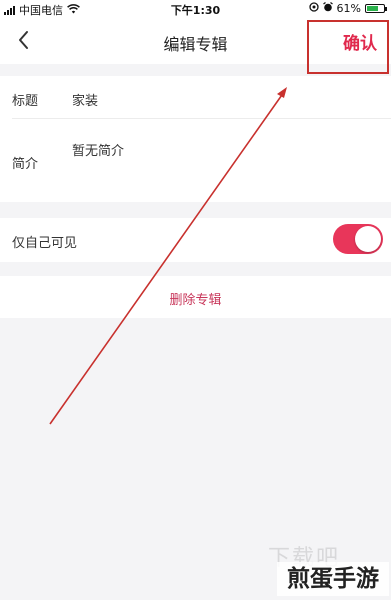 The image size is (391, 600). I want to click on page-title: 编辑专辑, so click(195, 44).